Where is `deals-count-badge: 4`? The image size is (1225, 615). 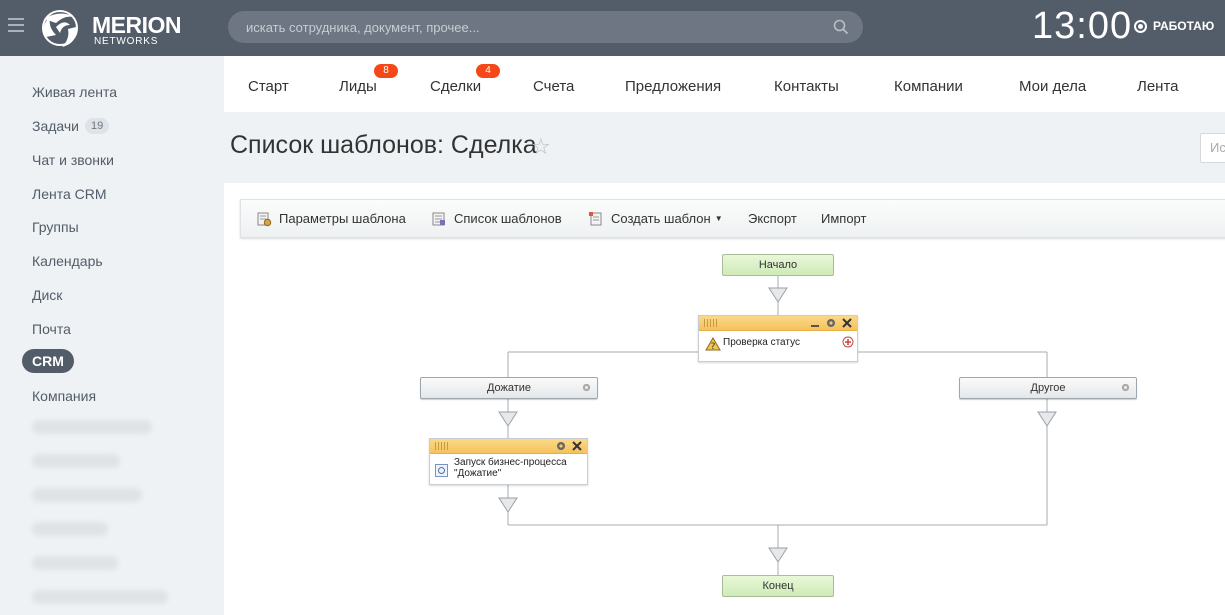
deals-count-badge: 4 is located at coordinates (488, 71).